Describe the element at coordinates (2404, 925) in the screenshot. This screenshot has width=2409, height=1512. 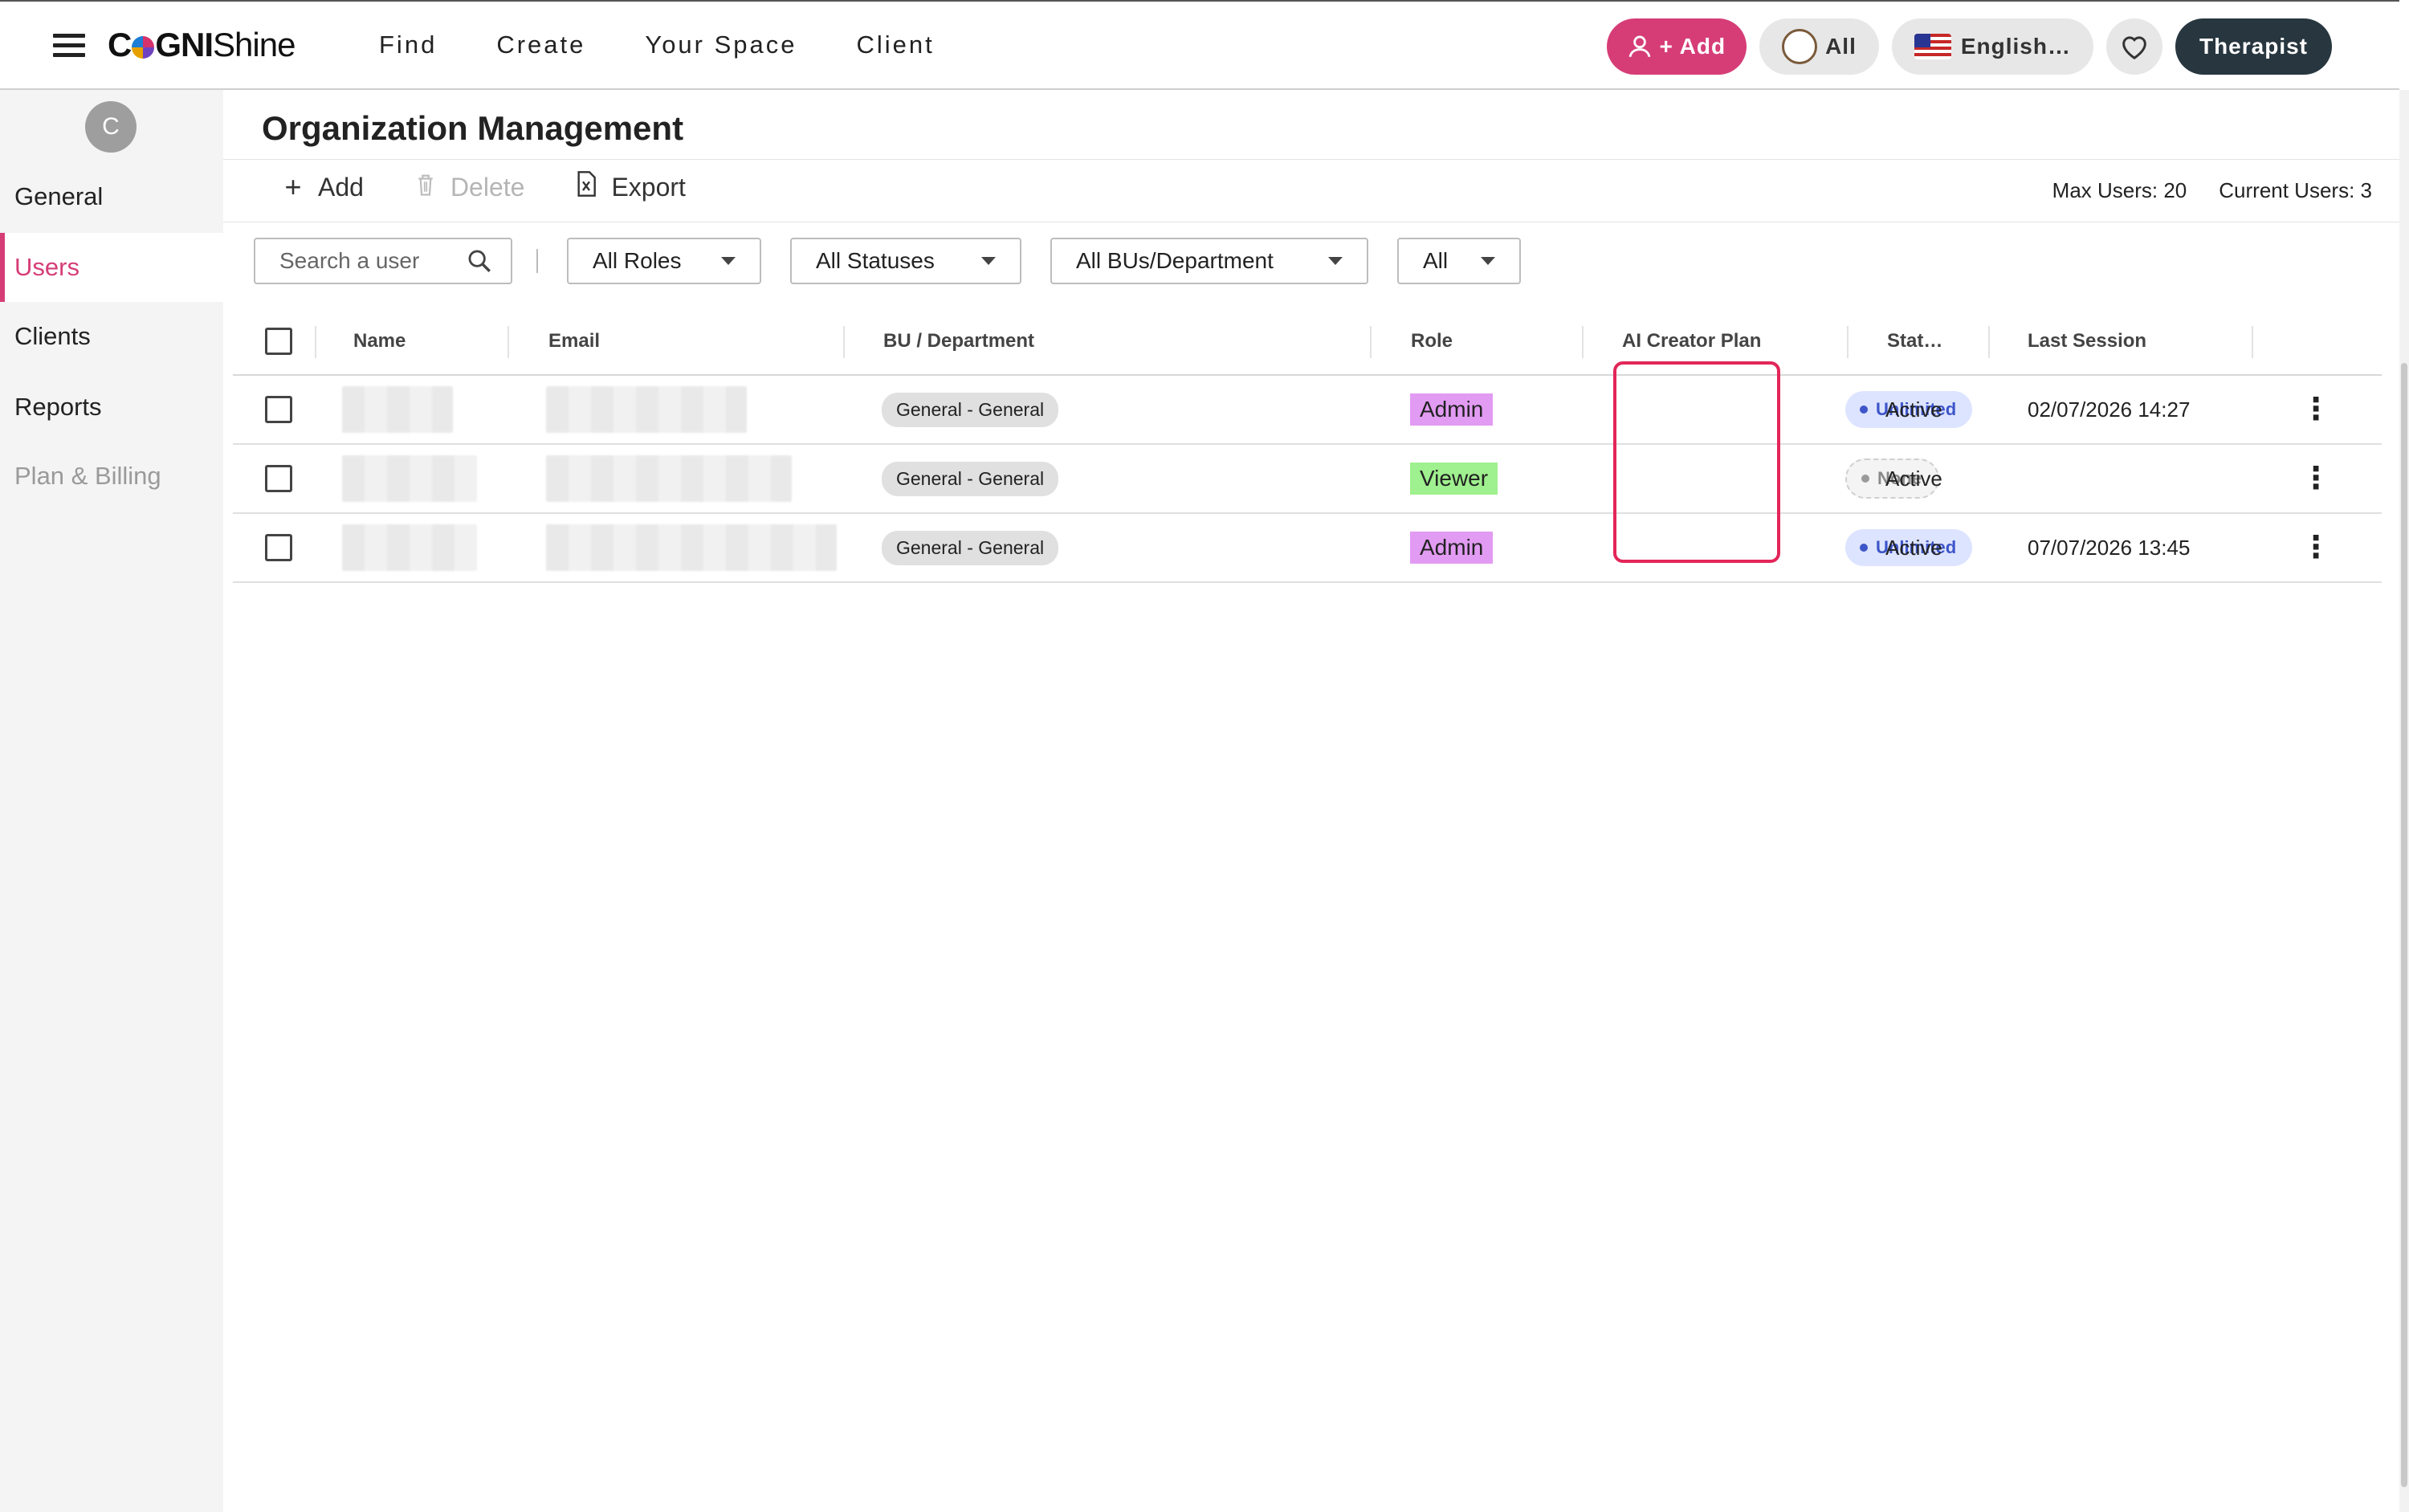
I see `scrollbar-thumb` at that location.